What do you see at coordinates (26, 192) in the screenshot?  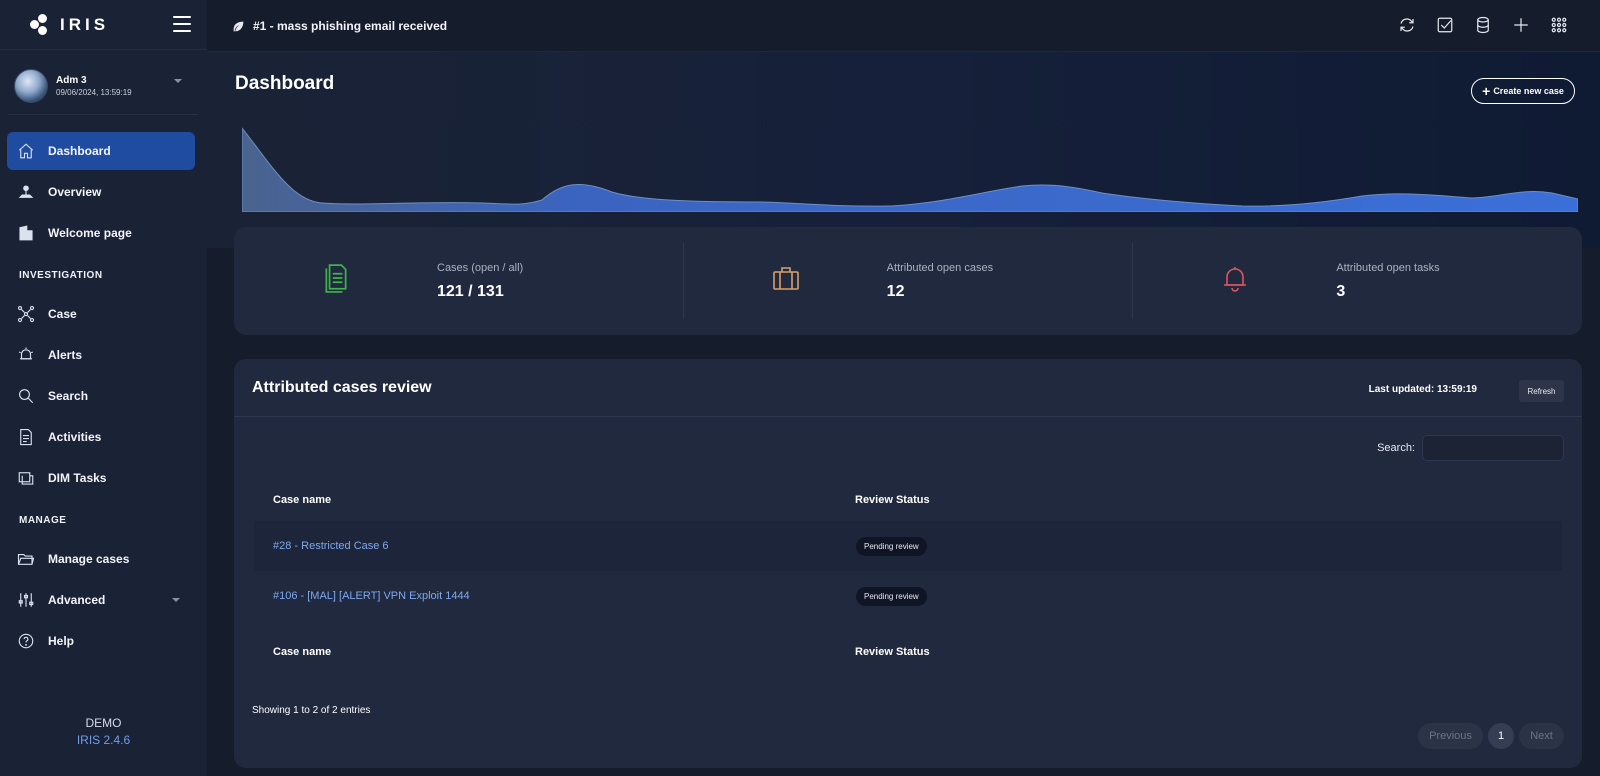 I see `overview-icon` at bounding box center [26, 192].